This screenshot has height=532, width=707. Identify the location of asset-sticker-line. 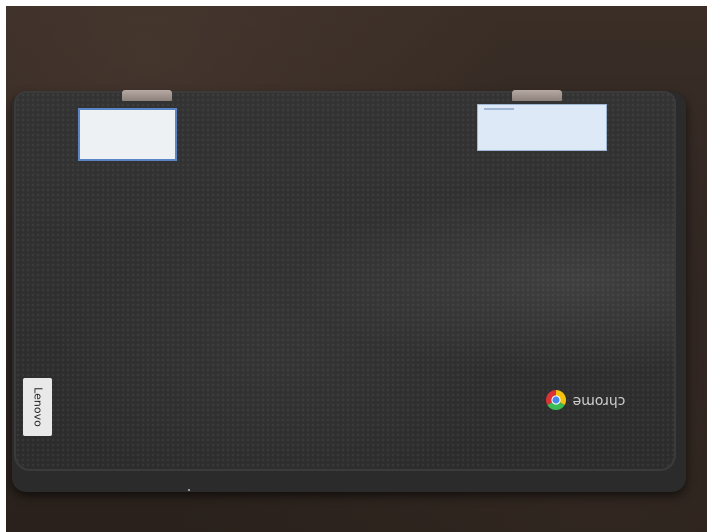
(127, 145).